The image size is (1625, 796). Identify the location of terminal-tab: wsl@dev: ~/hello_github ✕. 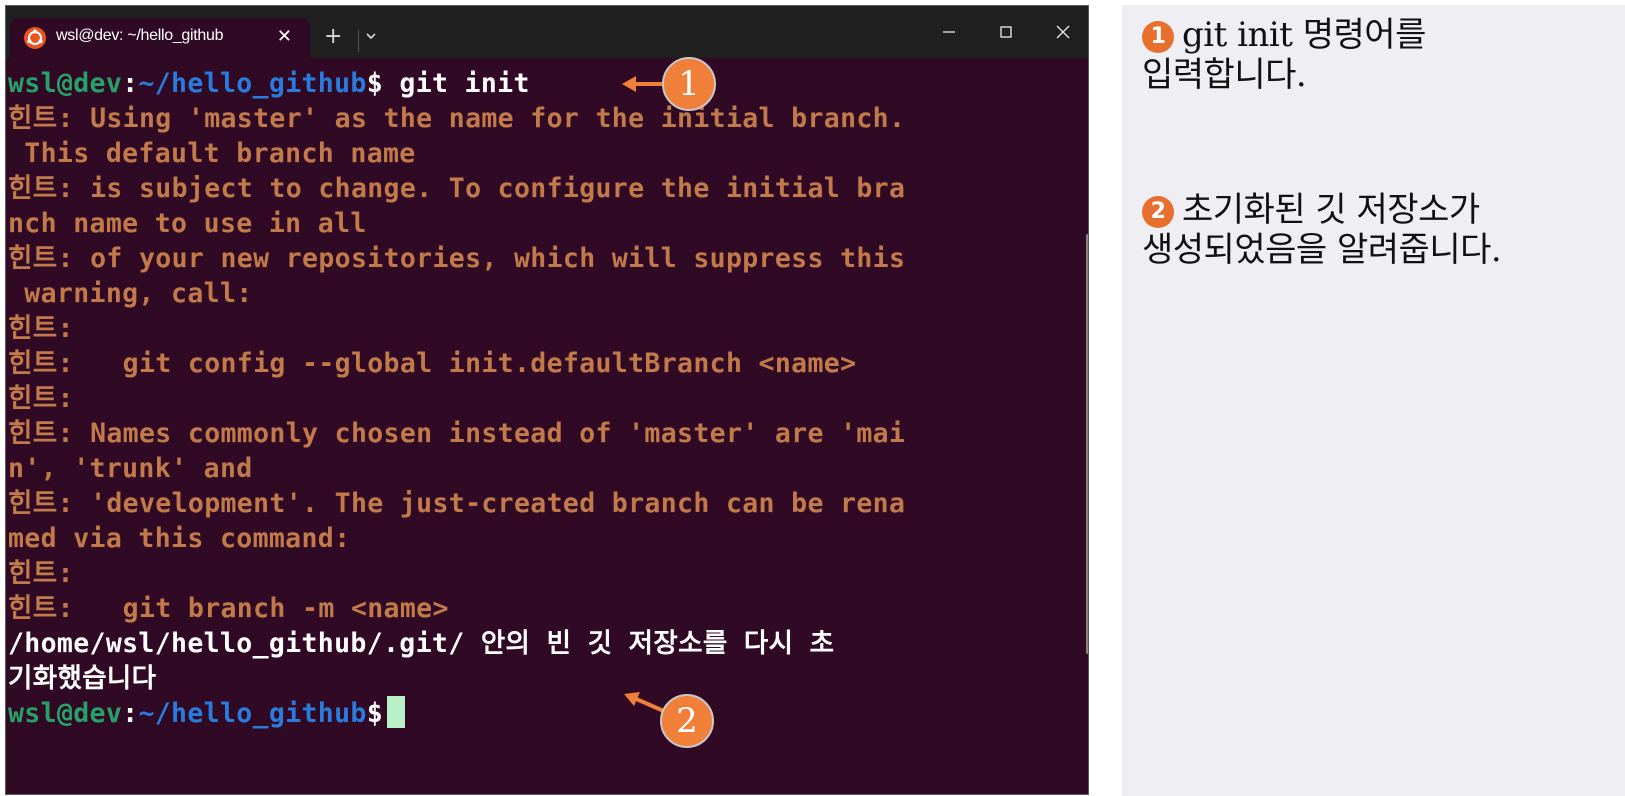
(160, 38).